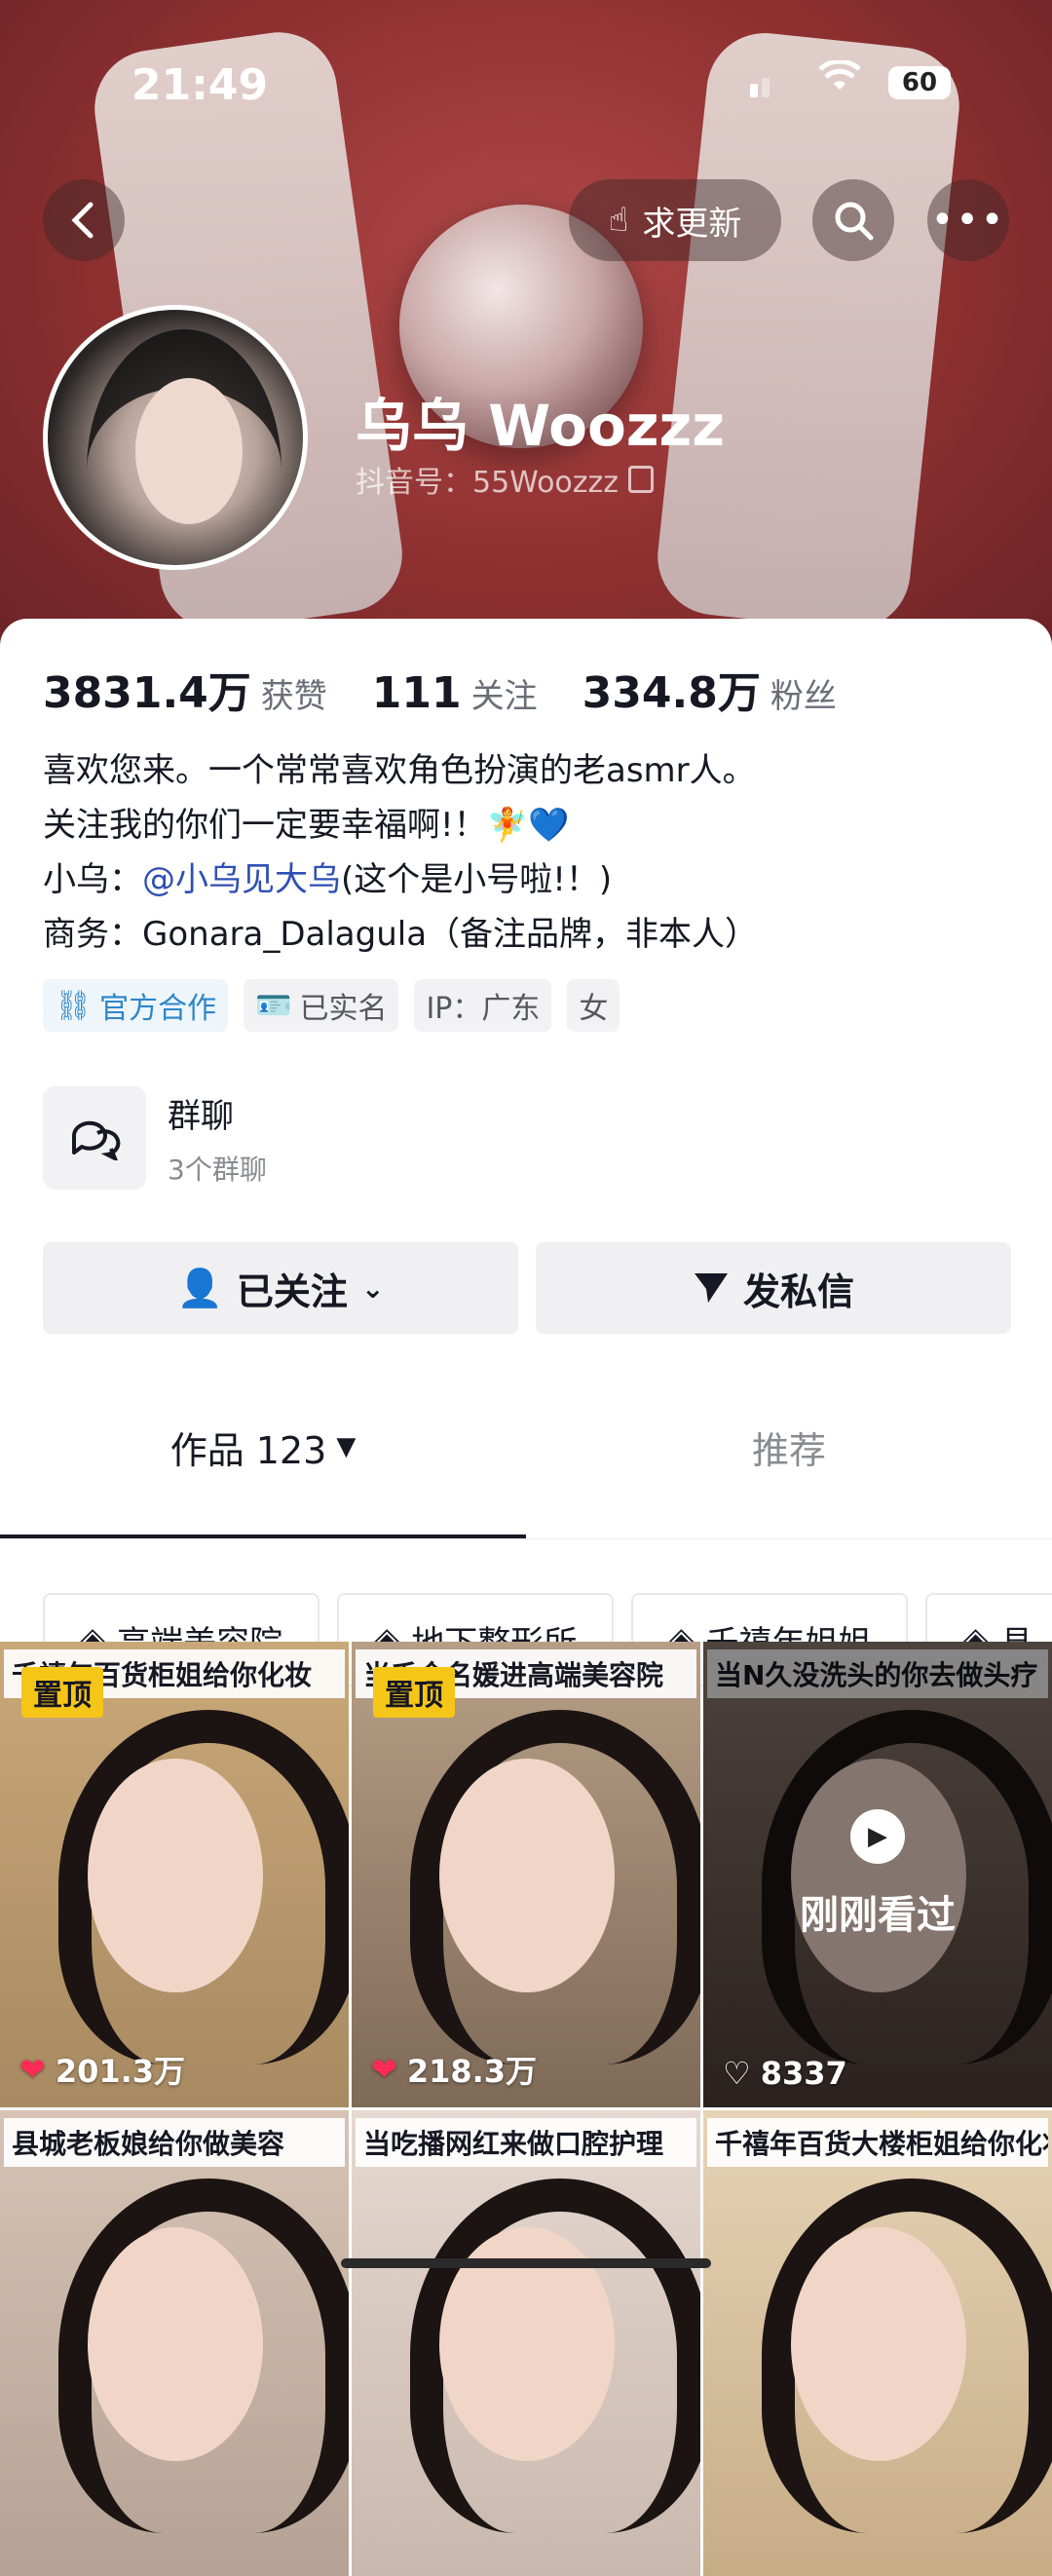 The image size is (1052, 2576). Describe the element at coordinates (671, 689) in the screenshot. I see `followers-count: 334.8万` at that location.